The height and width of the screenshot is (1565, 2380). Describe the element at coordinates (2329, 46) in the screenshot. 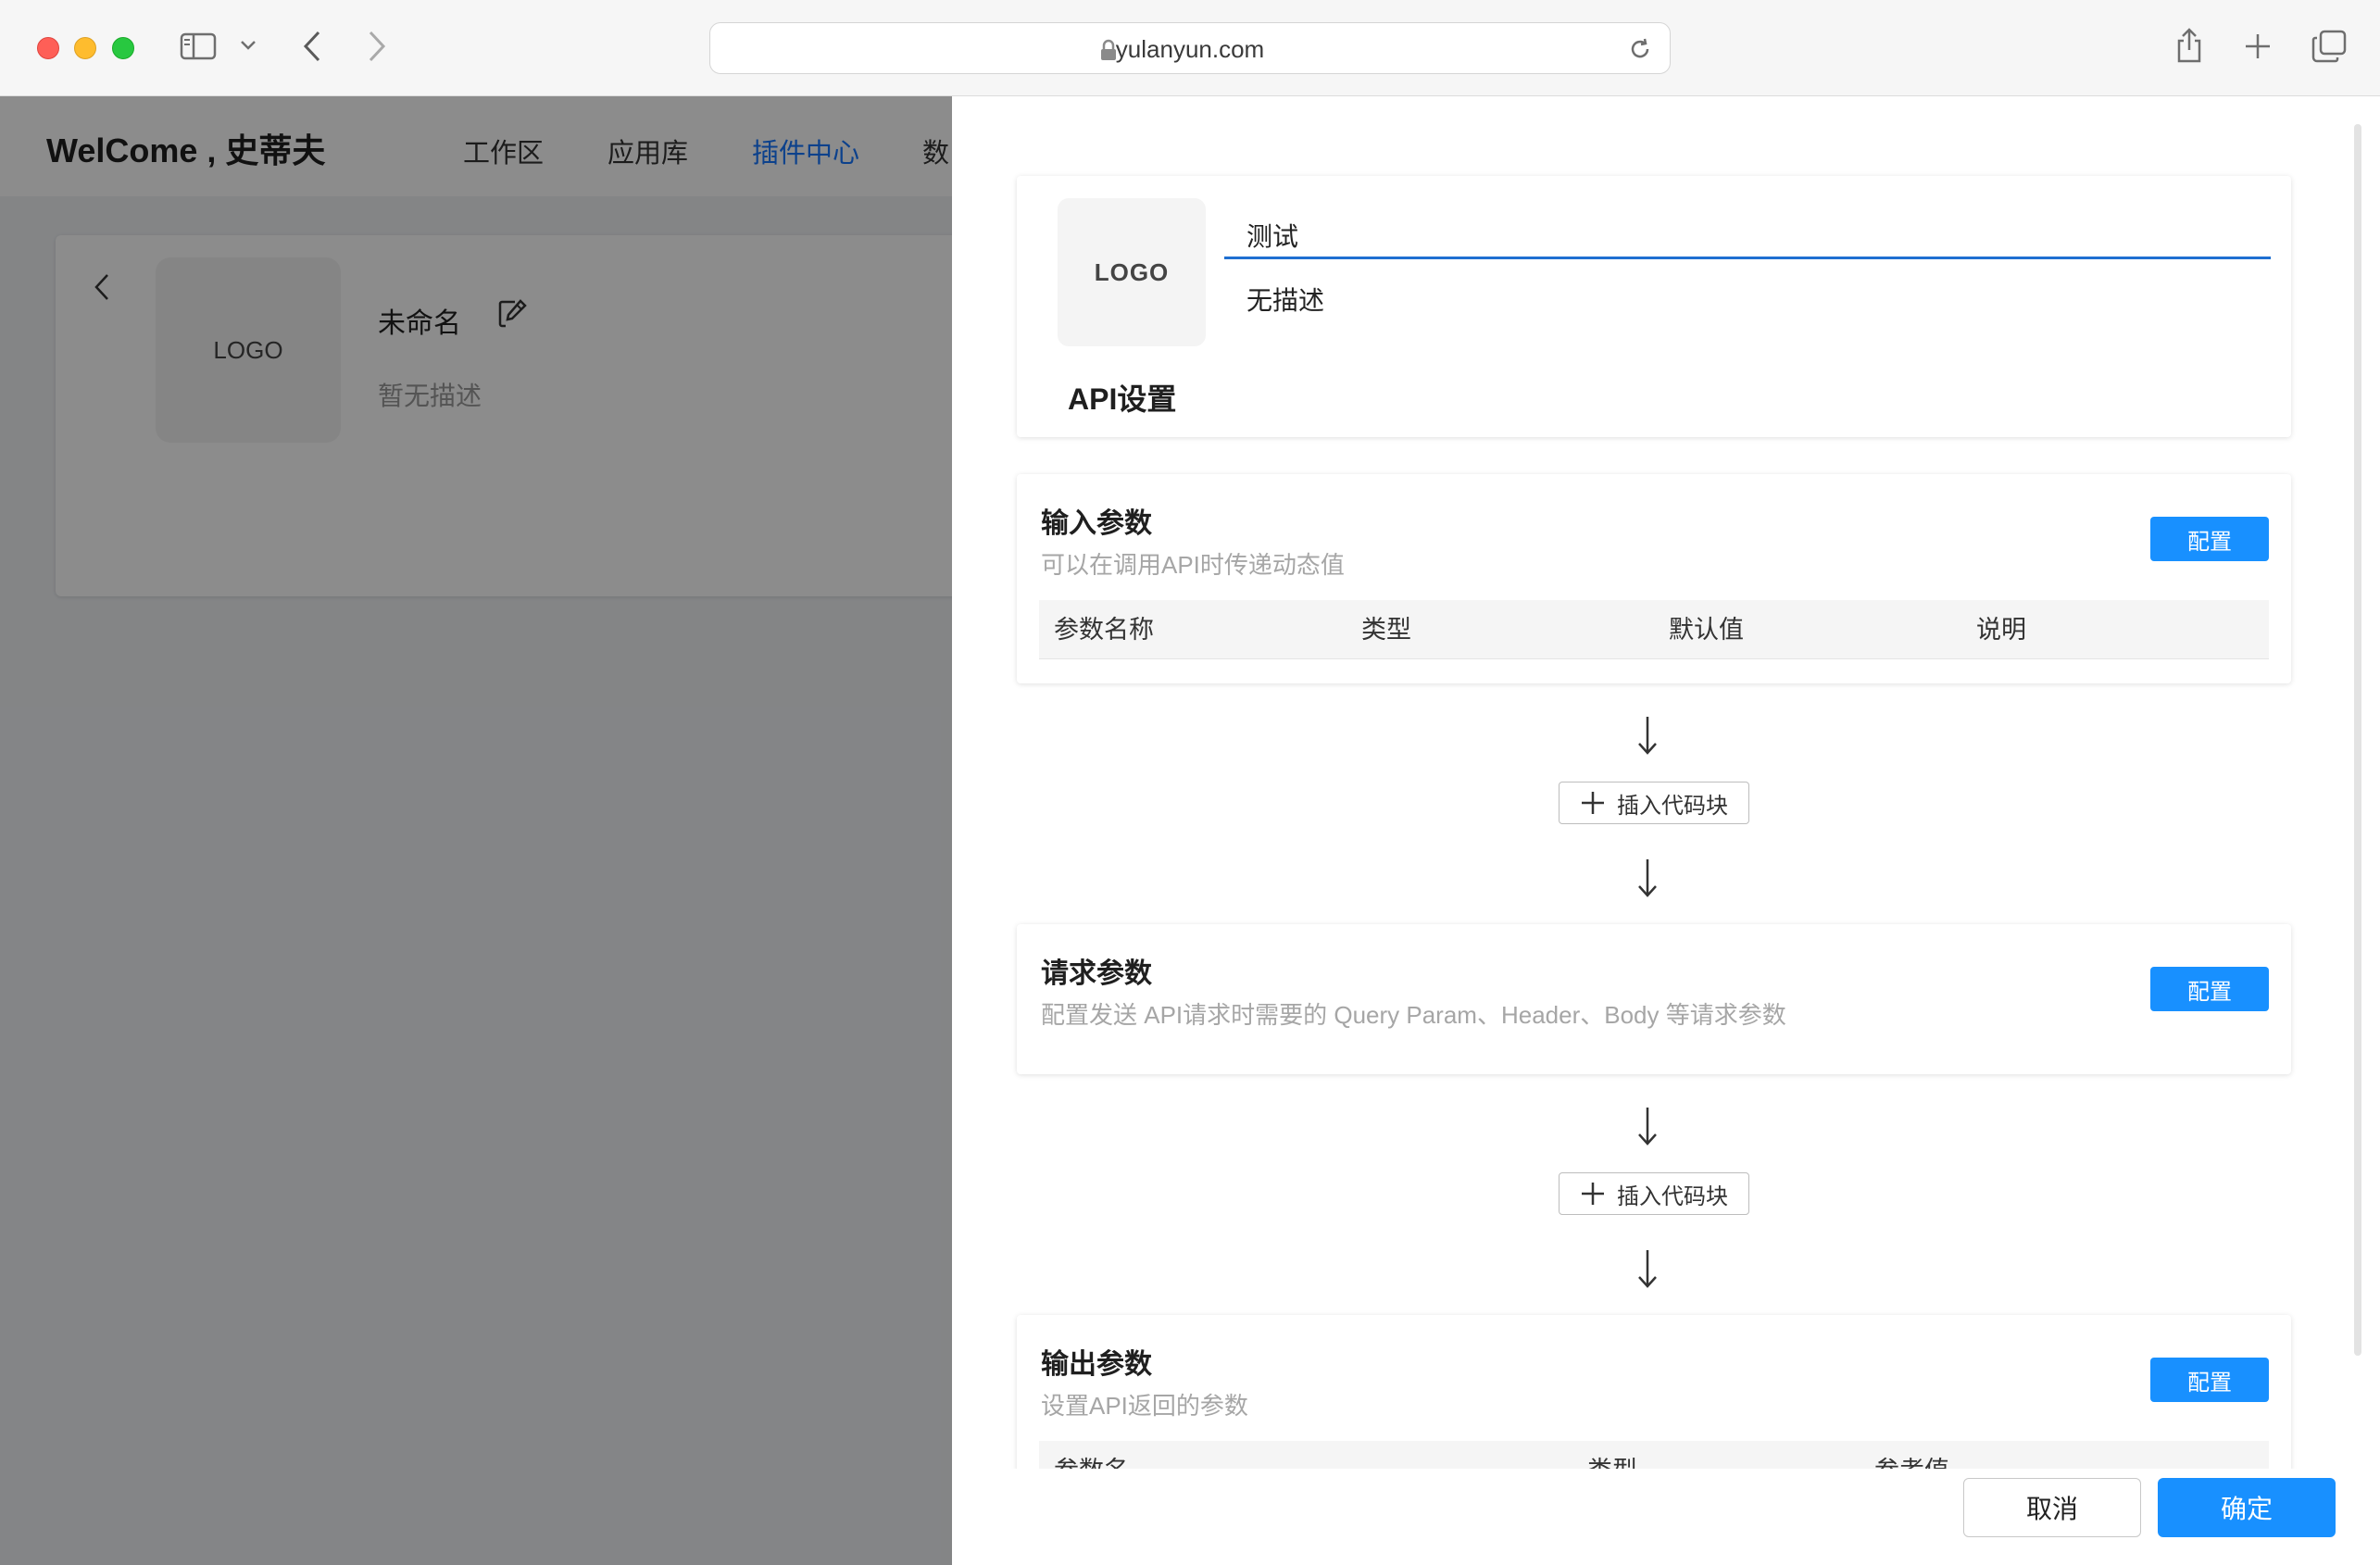

I see `tabs-overview-icon` at that location.